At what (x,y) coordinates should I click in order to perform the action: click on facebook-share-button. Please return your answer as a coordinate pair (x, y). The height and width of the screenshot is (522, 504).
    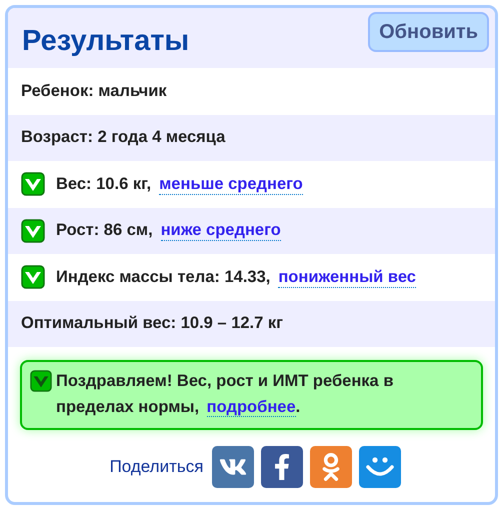
    Looking at the image, I should click on (282, 467).